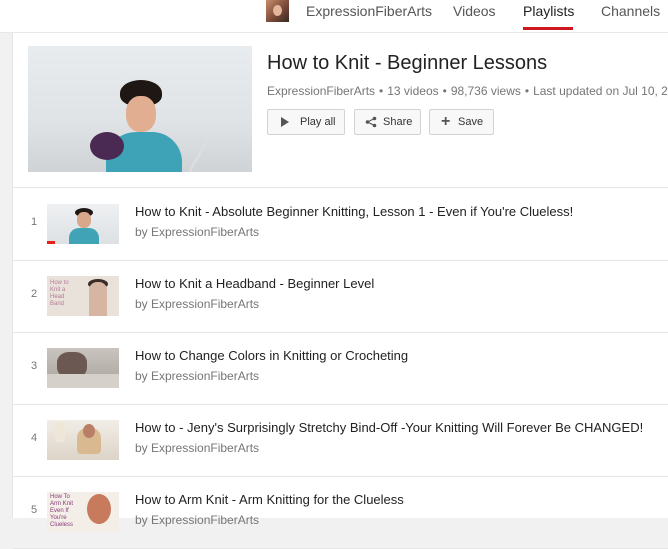 The image size is (668, 549). Describe the element at coordinates (471, 122) in the screenshot. I see `save-label: Save` at that location.